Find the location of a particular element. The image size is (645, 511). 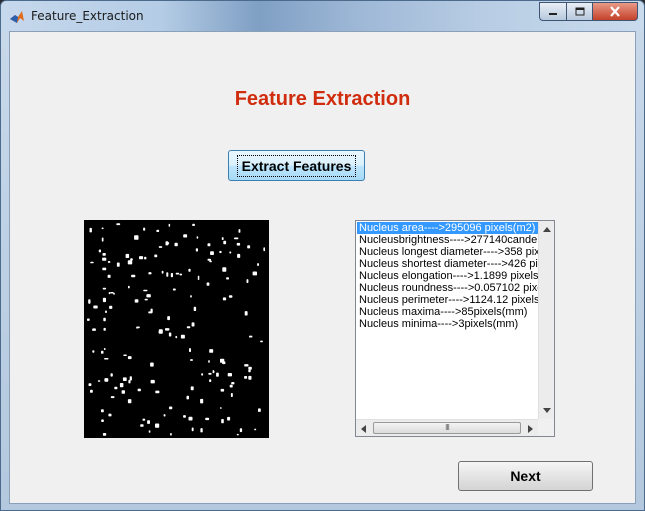

minimize-icon is located at coordinates (553, 13).